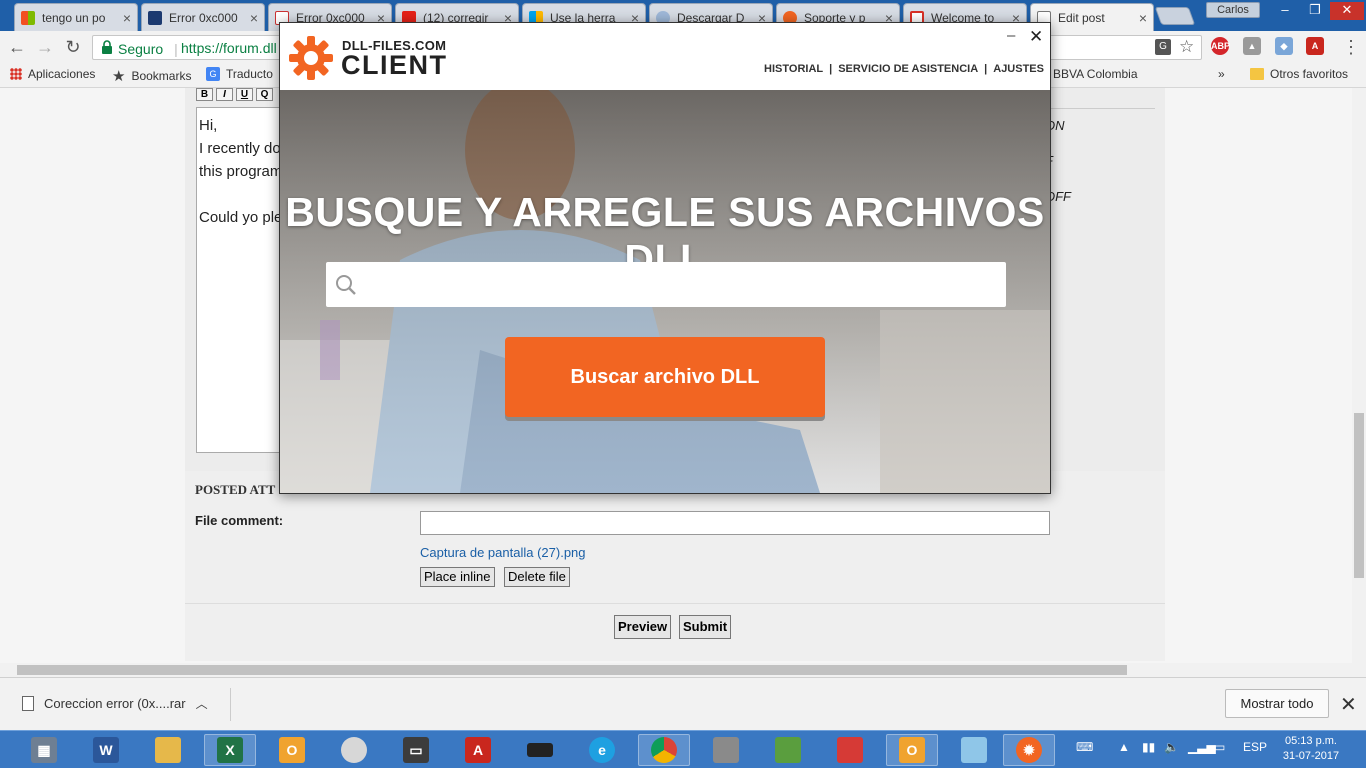 The height and width of the screenshot is (768, 1366). I want to click on taskbar-ie: e, so click(602, 750).